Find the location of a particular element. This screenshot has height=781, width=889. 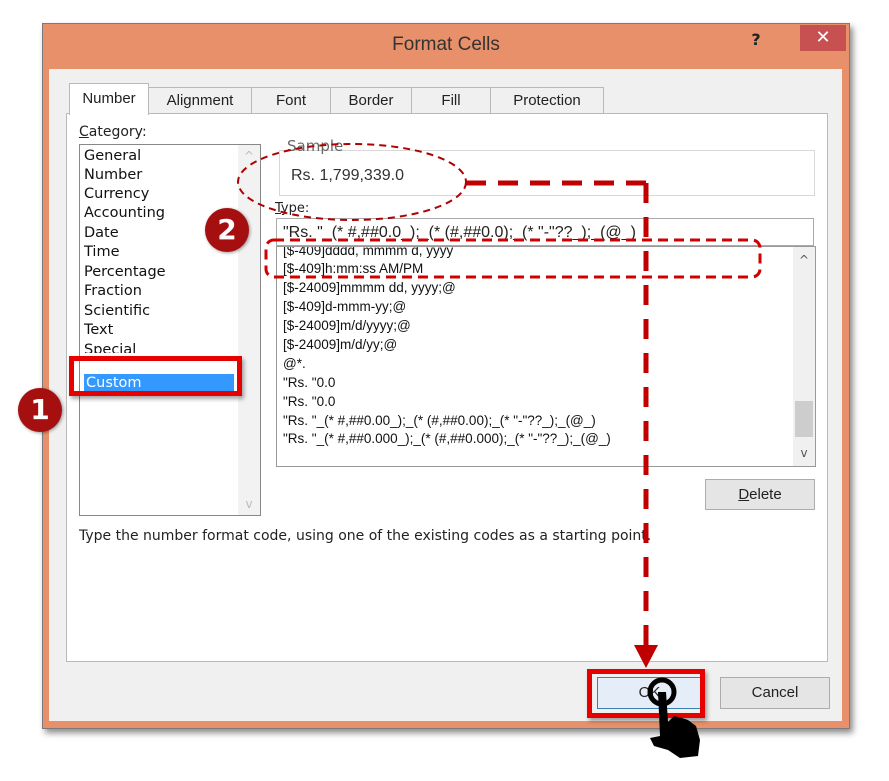

category-label: Category: is located at coordinates (113, 132).